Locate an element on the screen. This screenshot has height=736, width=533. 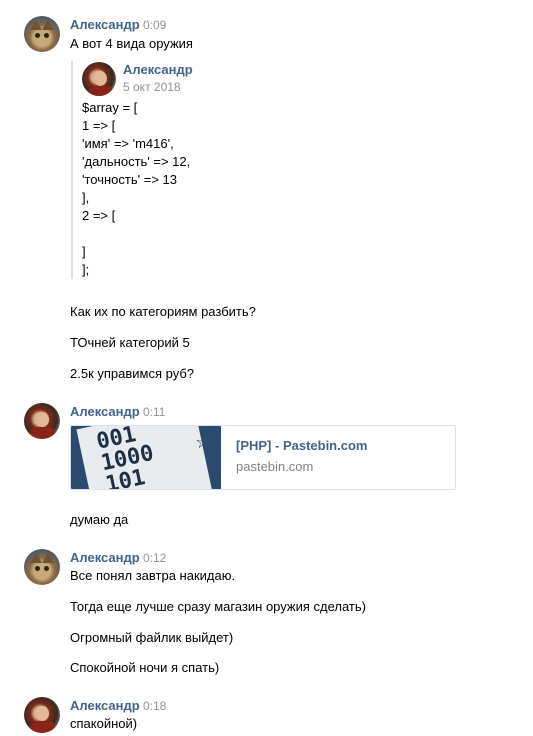
link-title: [PHP] - Pastebin.com is located at coordinates (301, 445).